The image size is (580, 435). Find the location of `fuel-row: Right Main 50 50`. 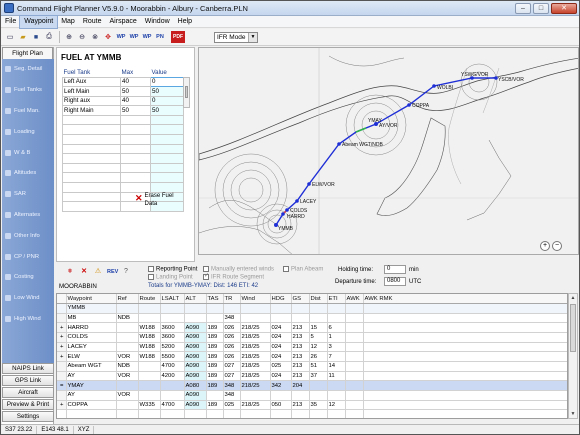

fuel-row: Right Main 50 50 is located at coordinates (123, 110).